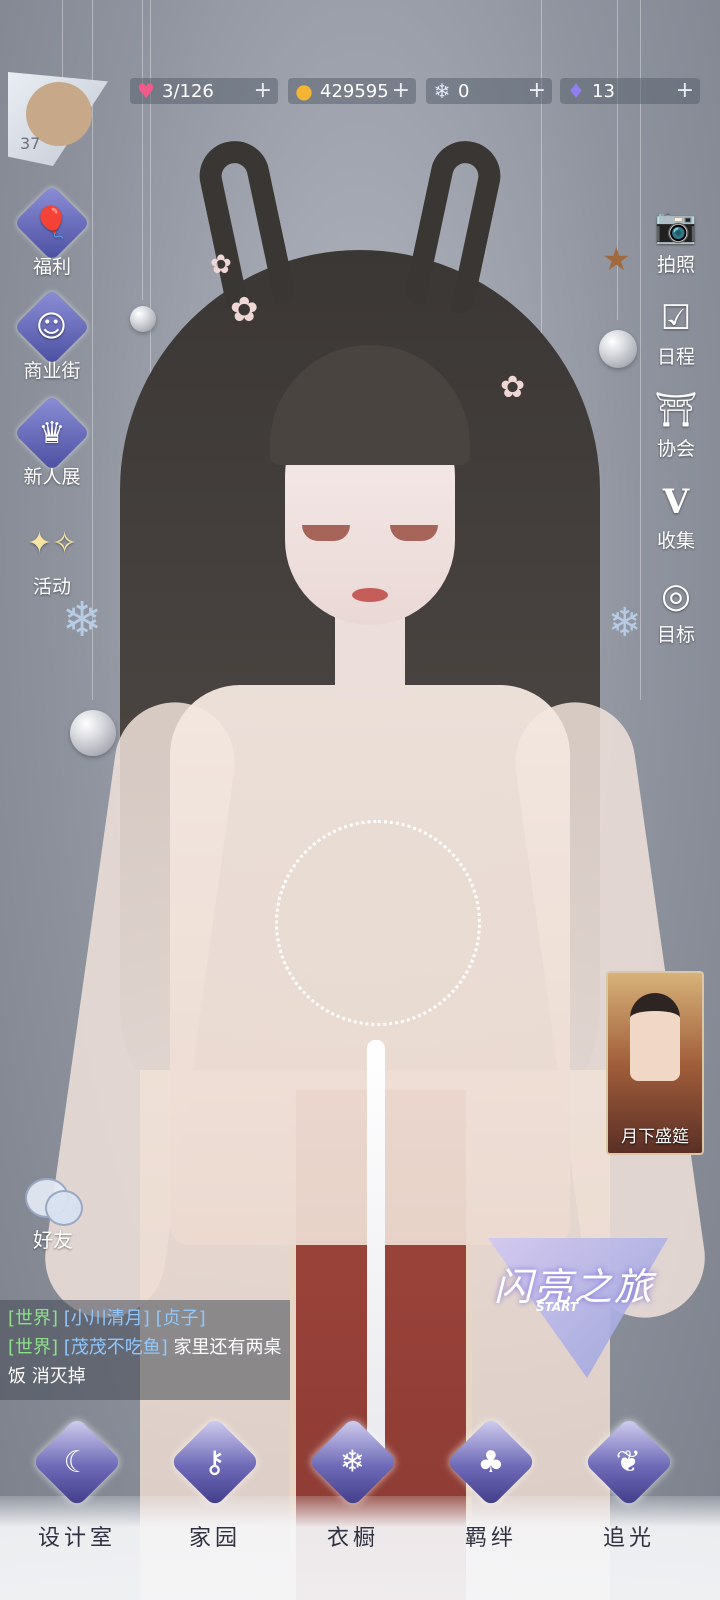 The image size is (720, 1600). Describe the element at coordinates (629, 1462) in the screenshot. I see `butterfly-gem-icon: ❦` at that location.